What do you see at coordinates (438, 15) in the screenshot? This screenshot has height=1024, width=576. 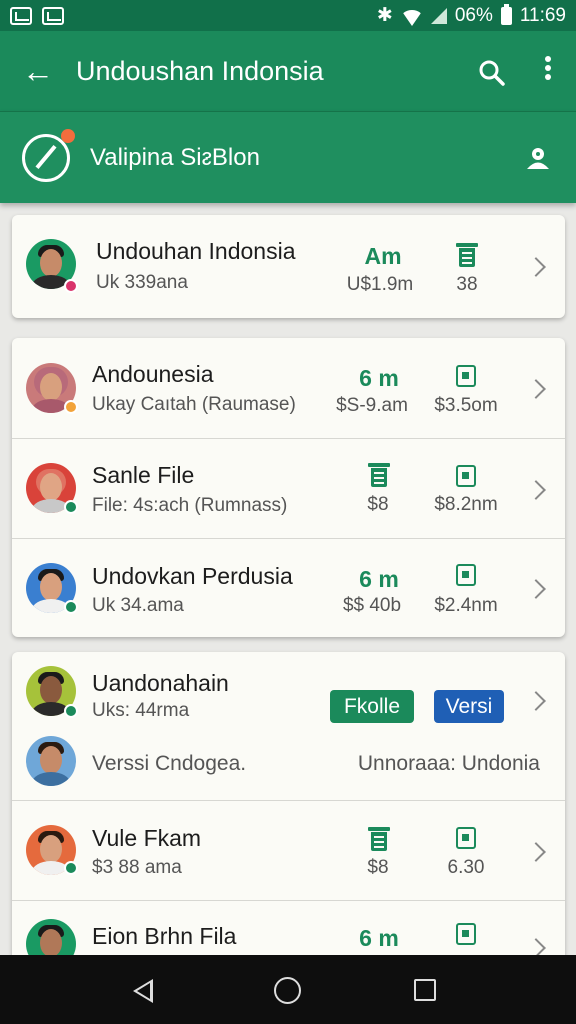 I see `signal-icon` at bounding box center [438, 15].